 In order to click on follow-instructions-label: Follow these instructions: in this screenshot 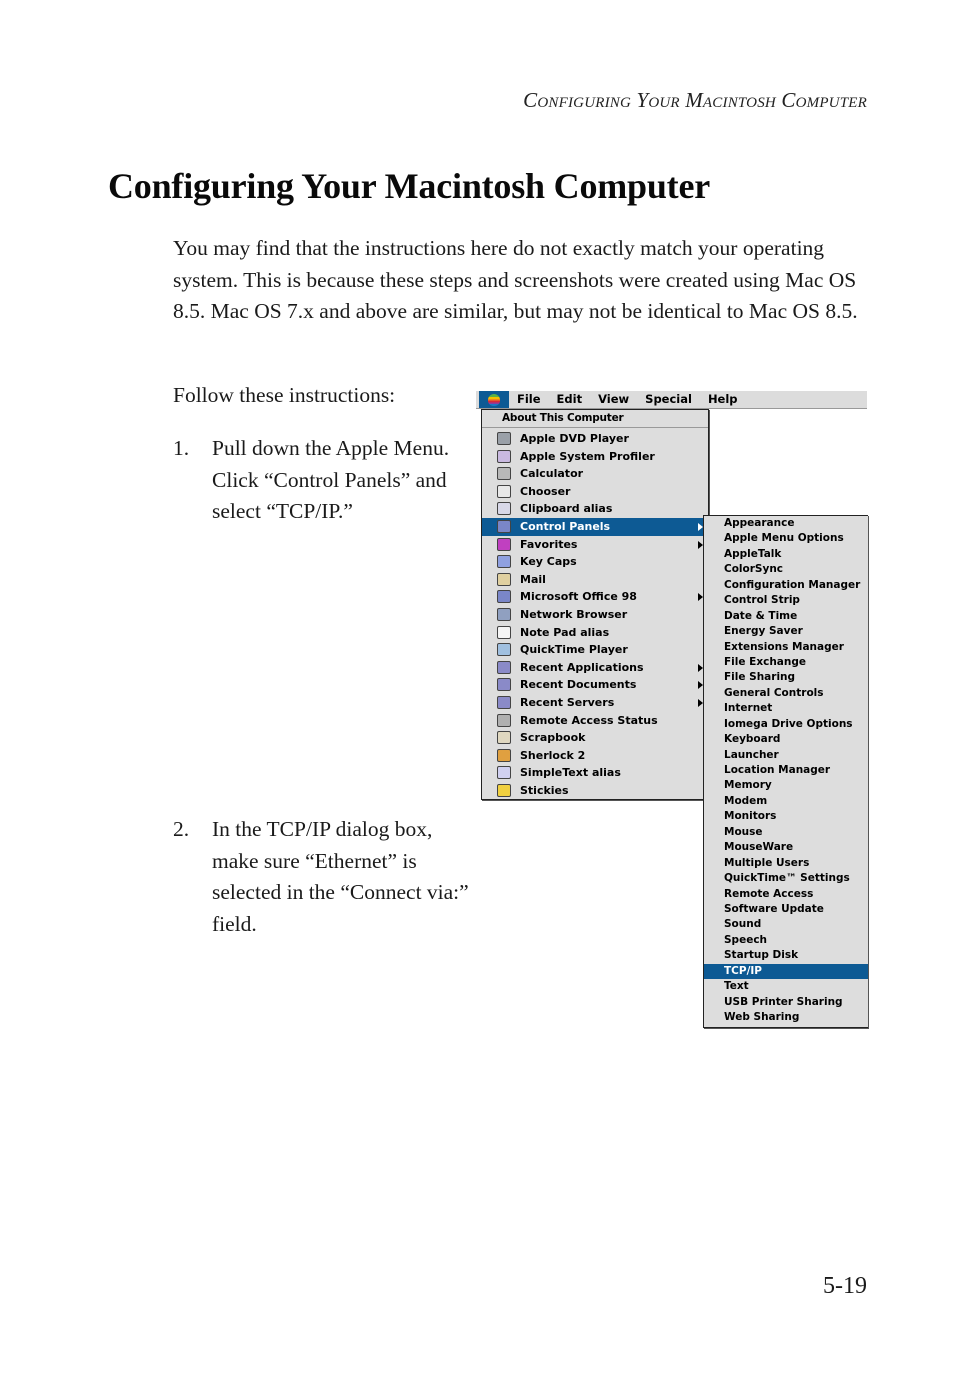, I will do `click(284, 395)`.